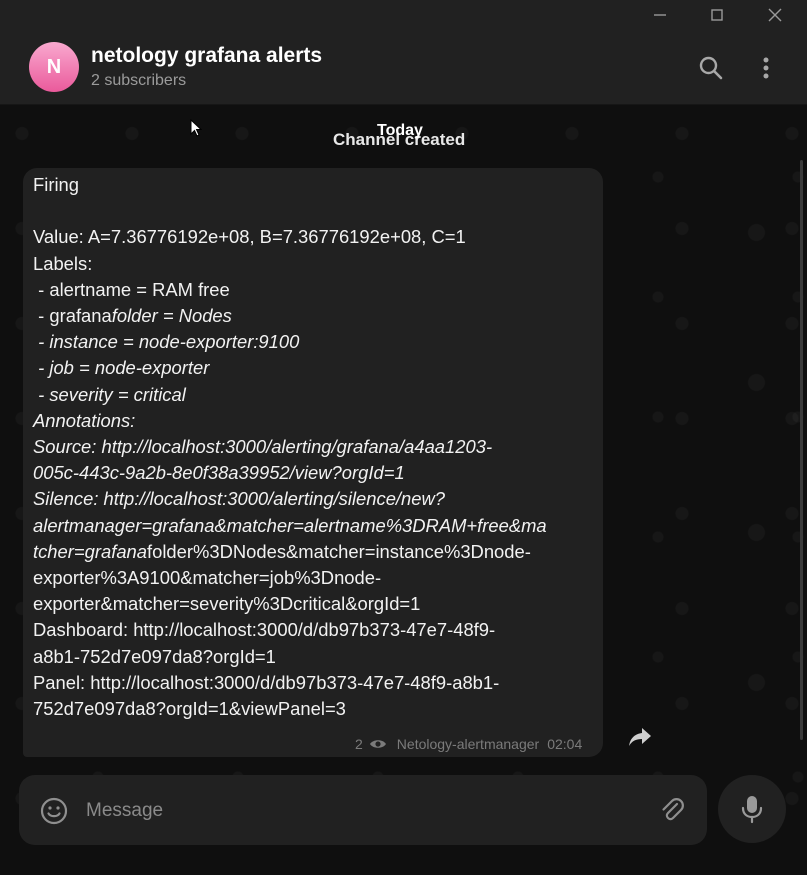  I want to click on message-line-text: 005c-443c-9a2b-8e0f38a39952/view?orgId=1, so click(219, 473).